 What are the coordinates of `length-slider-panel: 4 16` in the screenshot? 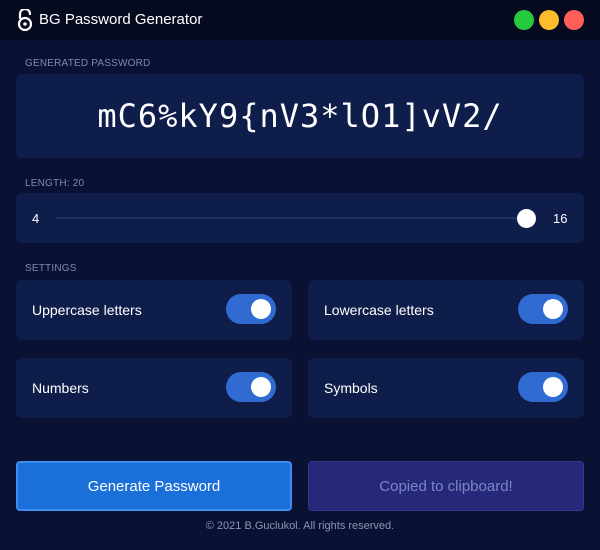 It's located at (300, 218).